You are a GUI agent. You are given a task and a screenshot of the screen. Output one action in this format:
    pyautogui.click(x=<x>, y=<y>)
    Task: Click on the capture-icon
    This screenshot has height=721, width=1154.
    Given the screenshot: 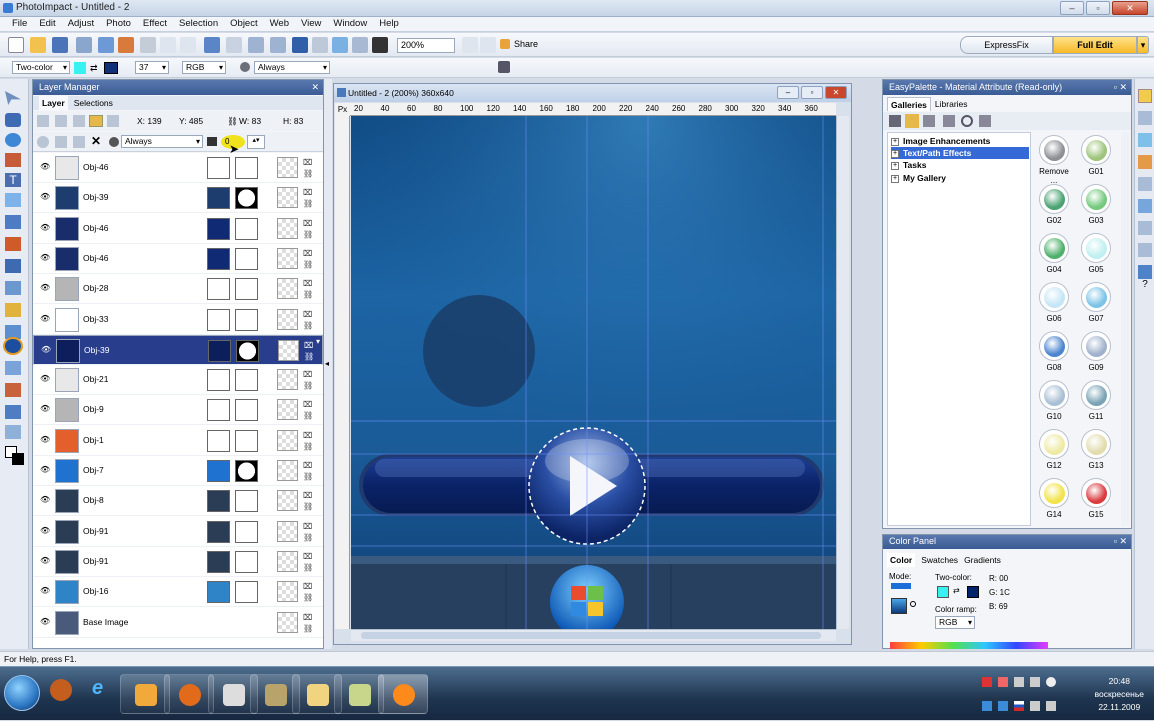 What is the action you would take?
    pyautogui.click(x=126, y=45)
    